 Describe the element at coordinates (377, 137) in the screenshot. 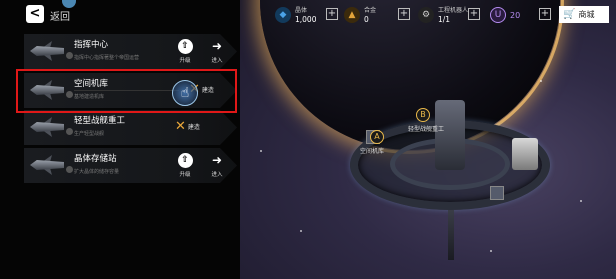

I see `station-marker-a: A` at that location.